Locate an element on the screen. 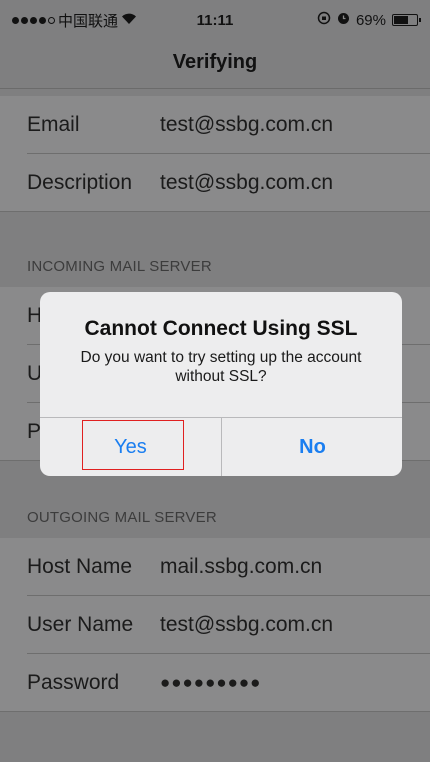  rotation-lock-icon is located at coordinates (324, 20).